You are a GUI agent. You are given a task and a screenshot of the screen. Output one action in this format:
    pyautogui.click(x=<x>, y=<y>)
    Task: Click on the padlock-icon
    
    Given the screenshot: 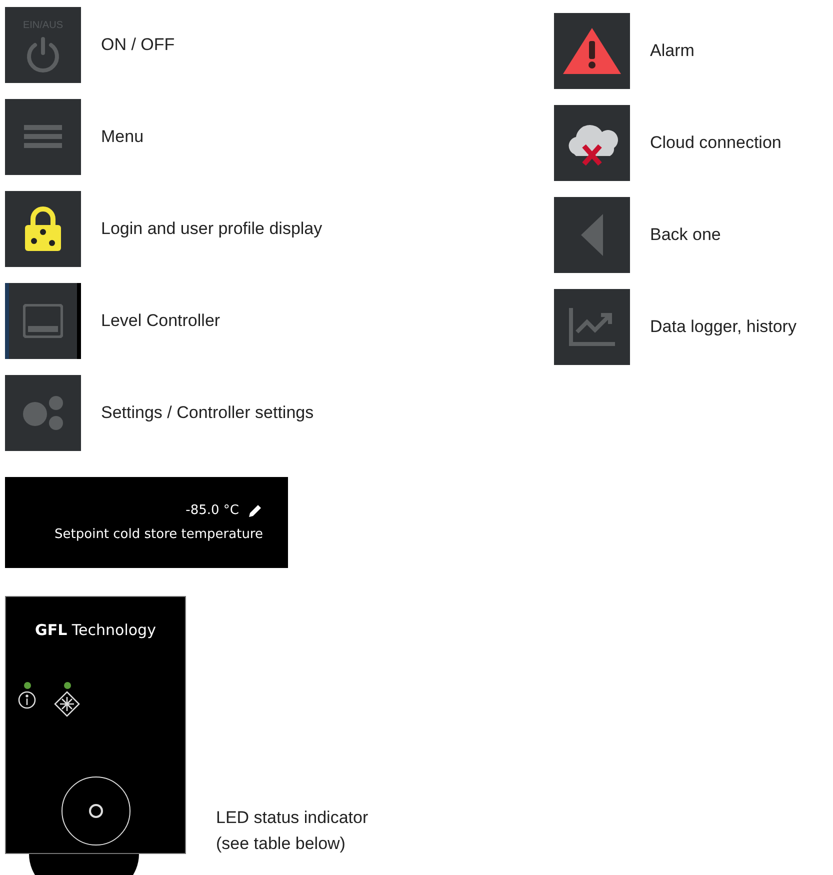 What is the action you would take?
    pyautogui.click(x=43, y=229)
    